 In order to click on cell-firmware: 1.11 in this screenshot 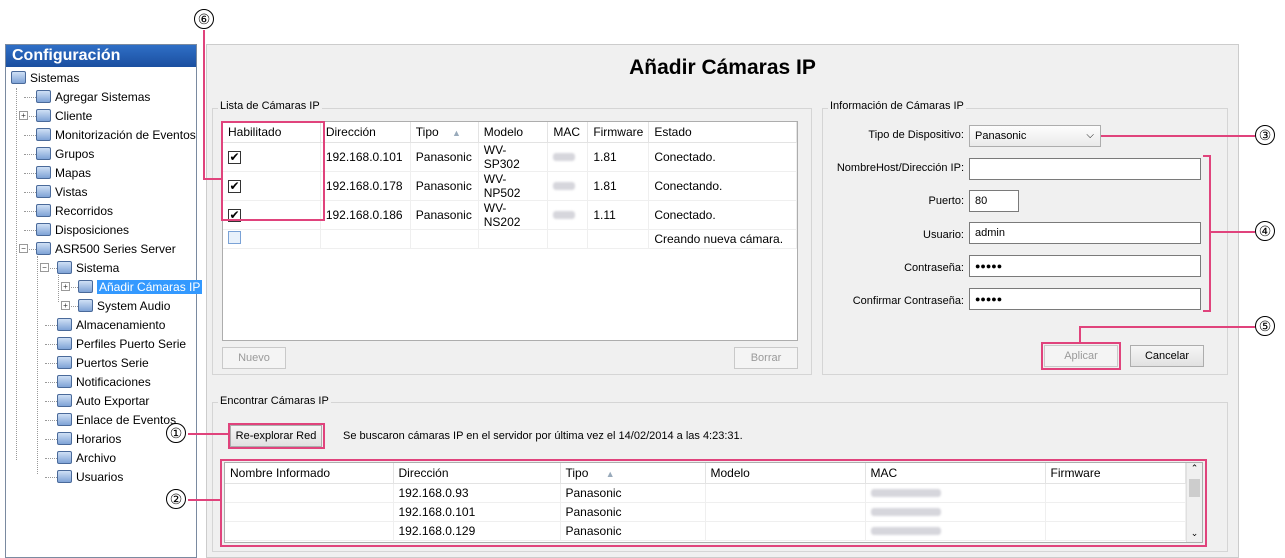, I will do `click(618, 215)`.